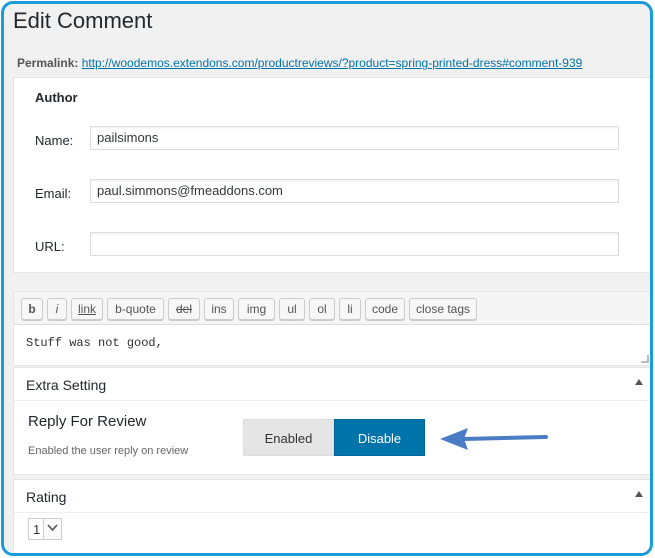  Describe the element at coordinates (135, 309) in the screenshot. I see `blockquote-button: b-quote` at that location.